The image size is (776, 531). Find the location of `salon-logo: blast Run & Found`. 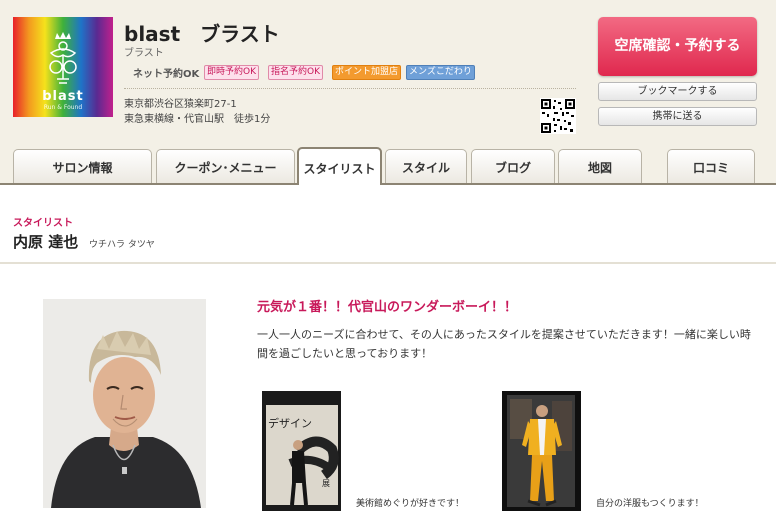

salon-logo: blast Run & Found is located at coordinates (63, 67).